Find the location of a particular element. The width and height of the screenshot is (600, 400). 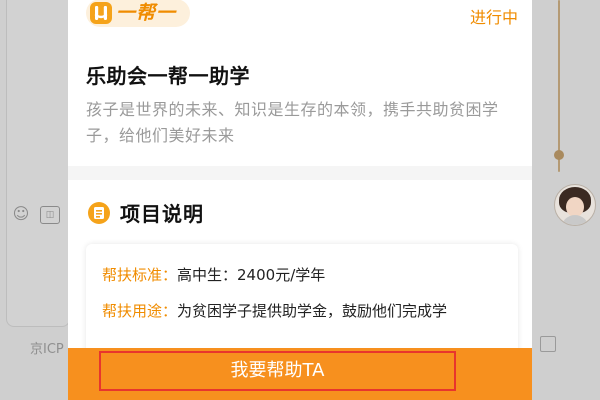

cta-bar: 我要帮助TA is located at coordinates (300, 374).